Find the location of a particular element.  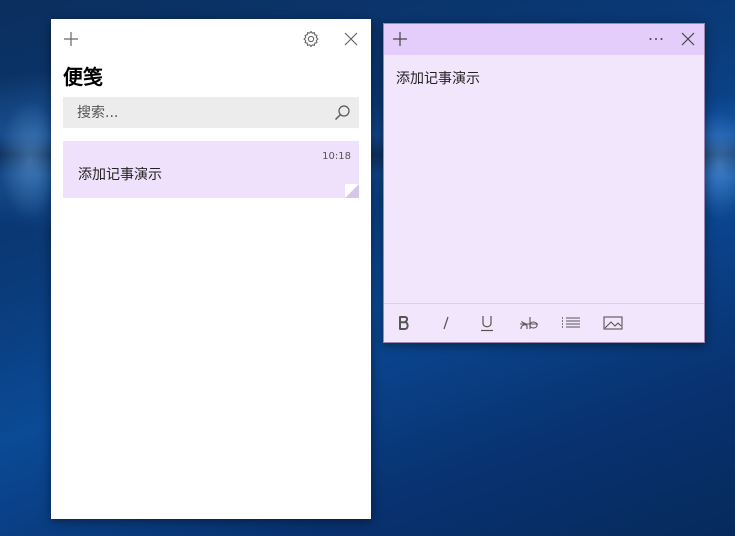

italic-button is located at coordinates (446, 323).